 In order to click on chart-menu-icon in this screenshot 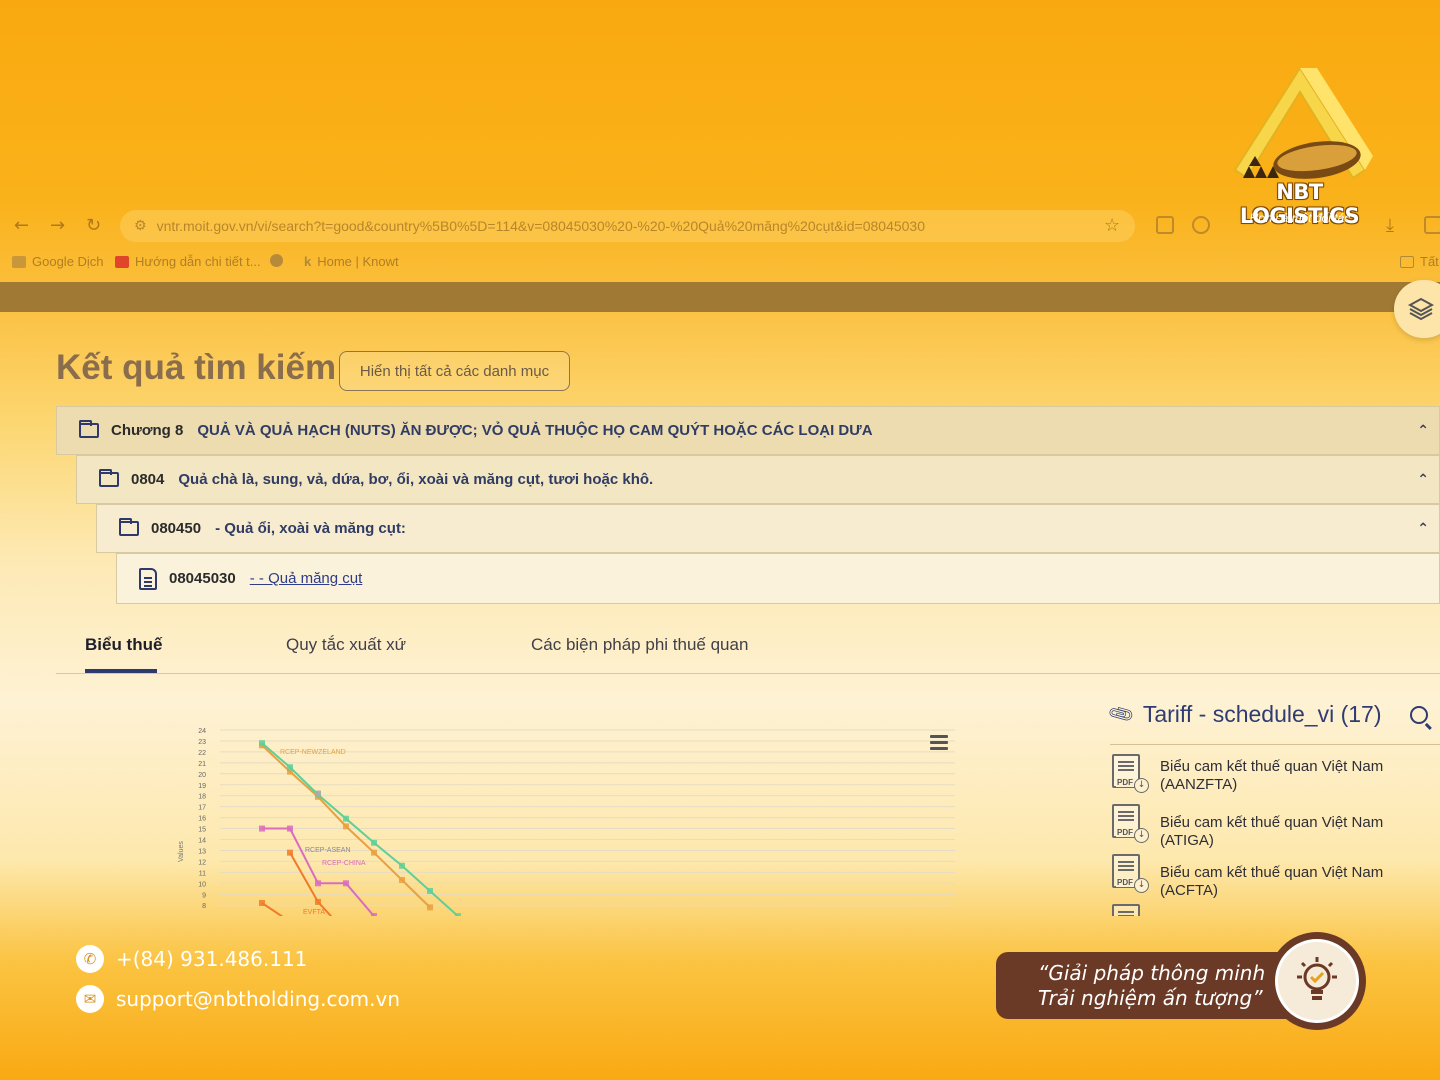, I will do `click(939, 744)`.